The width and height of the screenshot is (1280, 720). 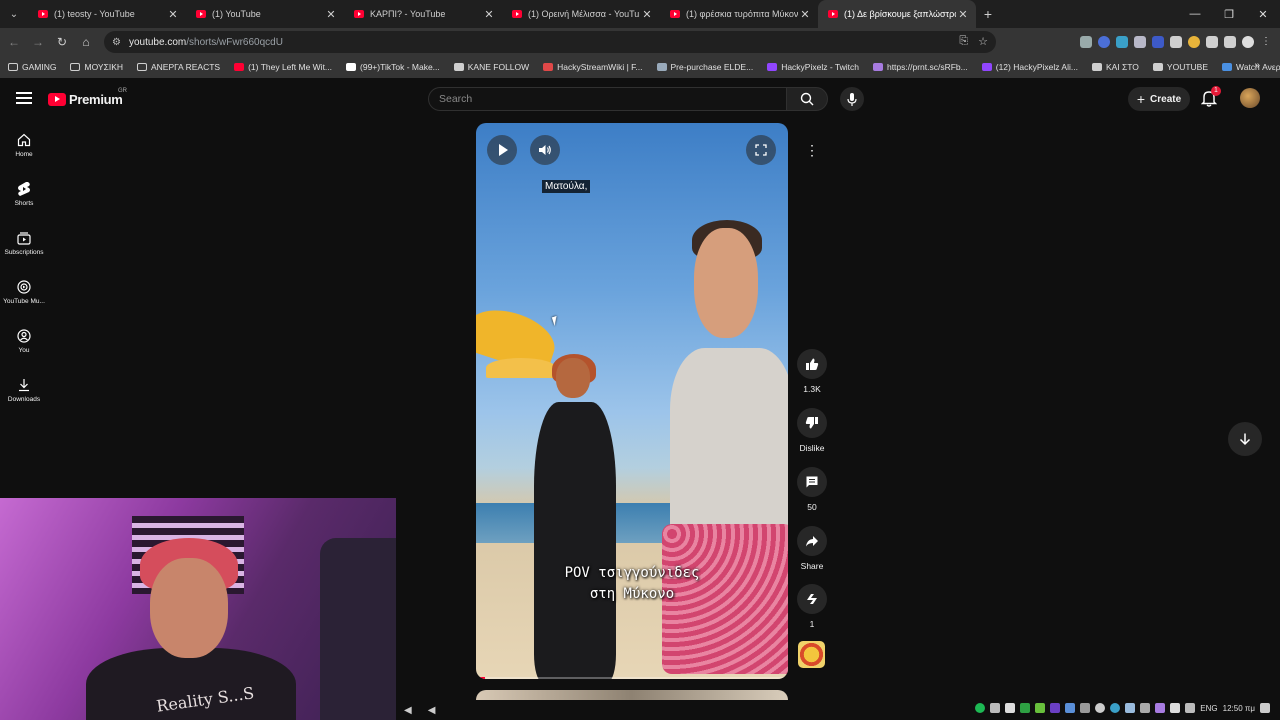 What do you see at coordinates (581, 14) in the screenshot?
I see `browser-tab: (1) Ορεινή Μέλισσα - YouTube ✕` at bounding box center [581, 14].